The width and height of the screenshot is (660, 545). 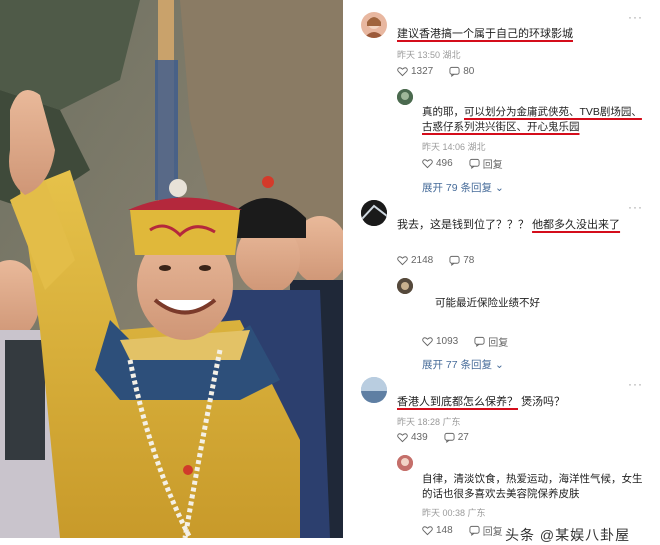 What do you see at coordinates (435, 71) in the screenshot?
I see `comment-actions: 1327 80` at bounding box center [435, 71].